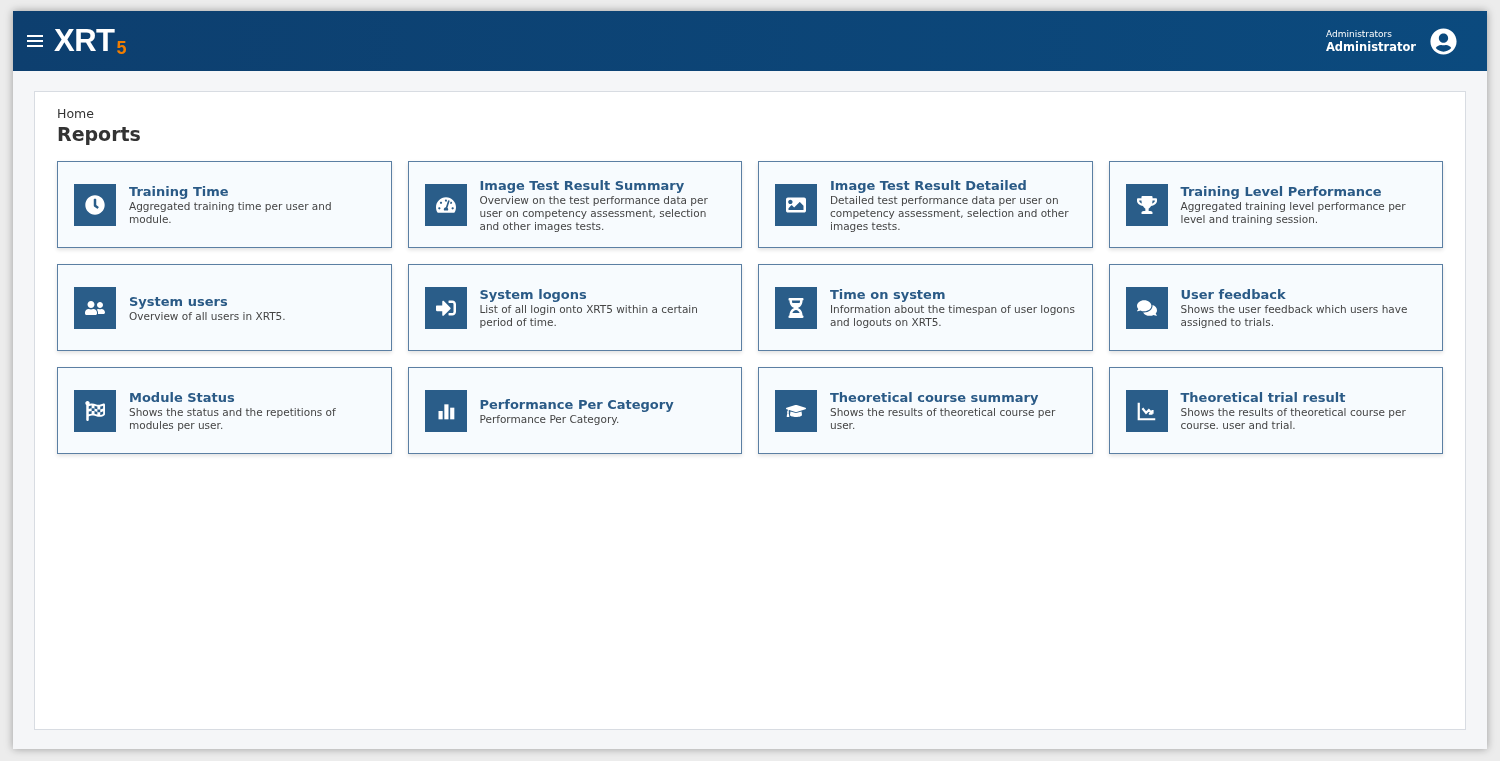 This screenshot has width=1500, height=761. Describe the element at coordinates (1146, 204) in the screenshot. I see `trophy-icon` at that location.